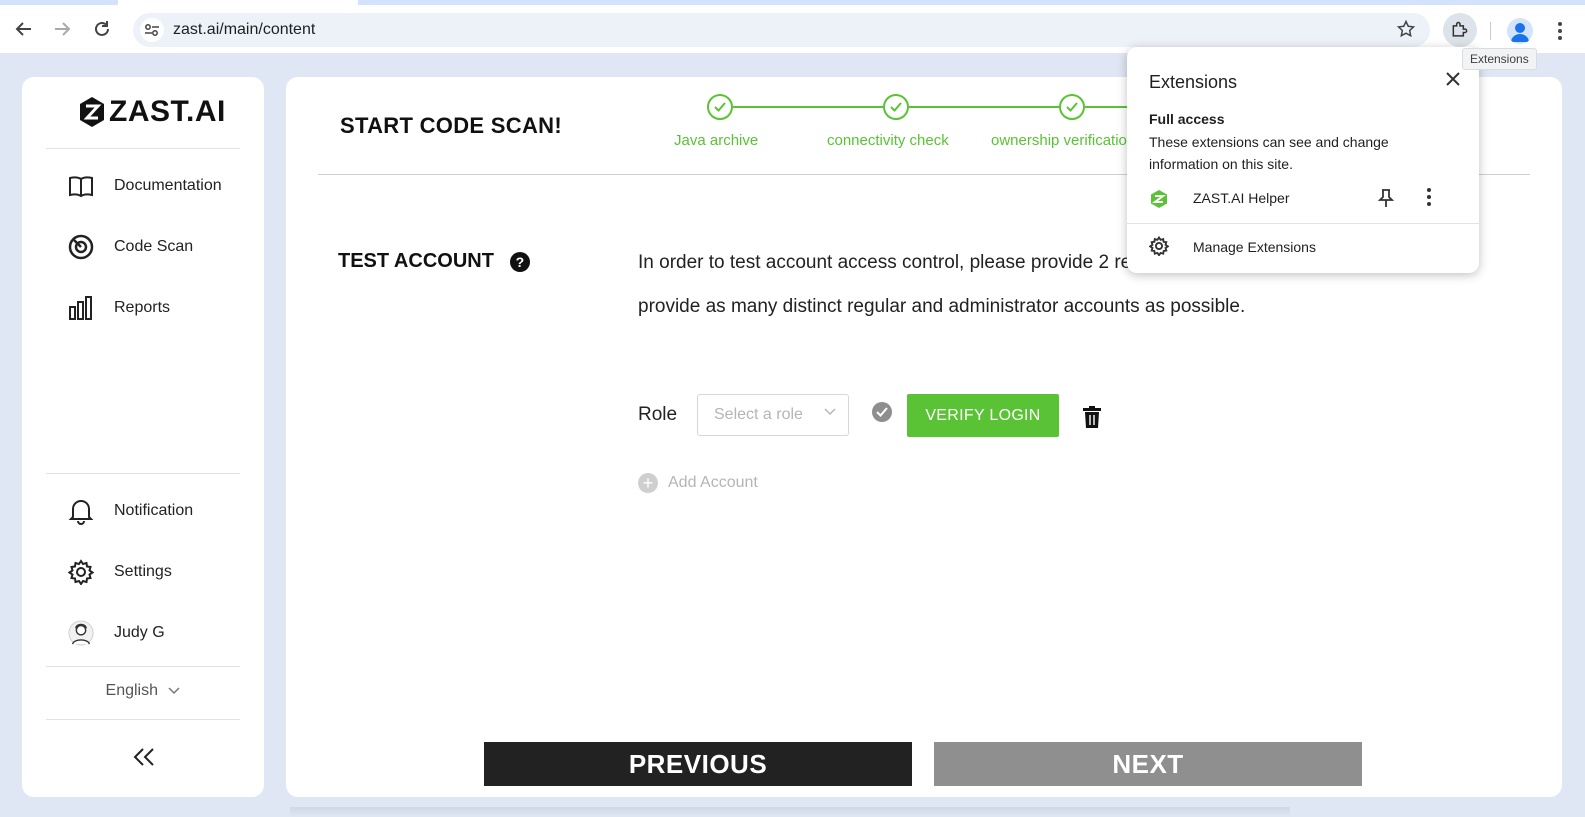 The height and width of the screenshot is (817, 1585). What do you see at coordinates (790, 812) in the screenshot?
I see `bottom-shadow` at bounding box center [790, 812].